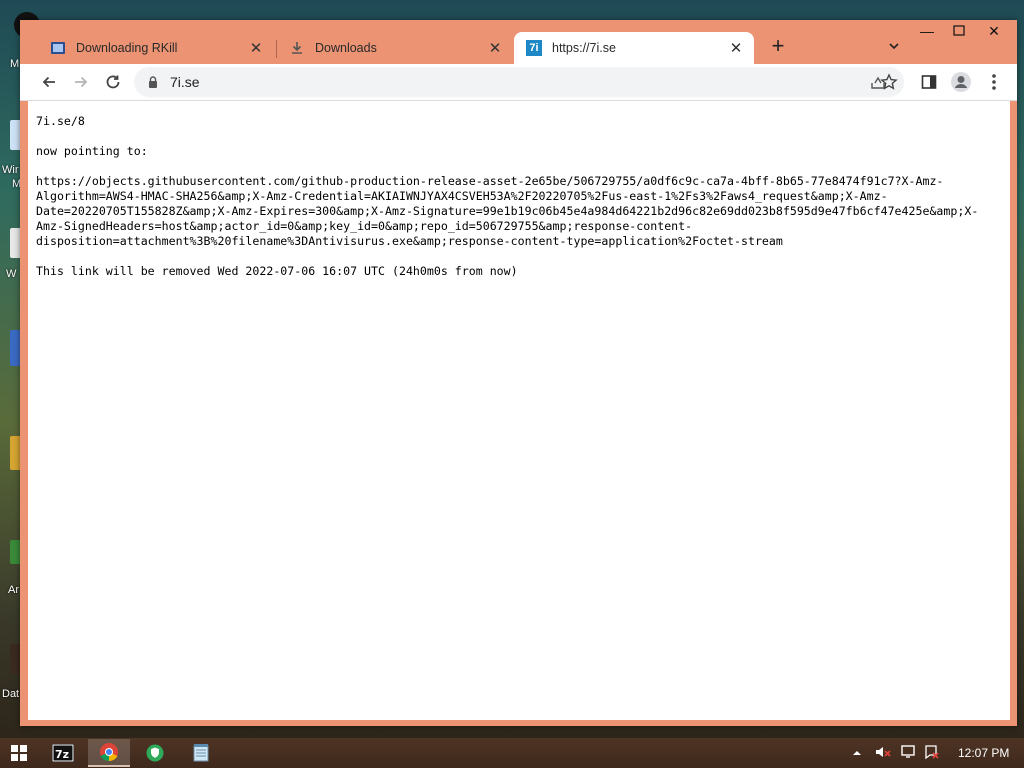 This screenshot has height=768, width=1024. I want to click on reload-icon, so click(113, 82).